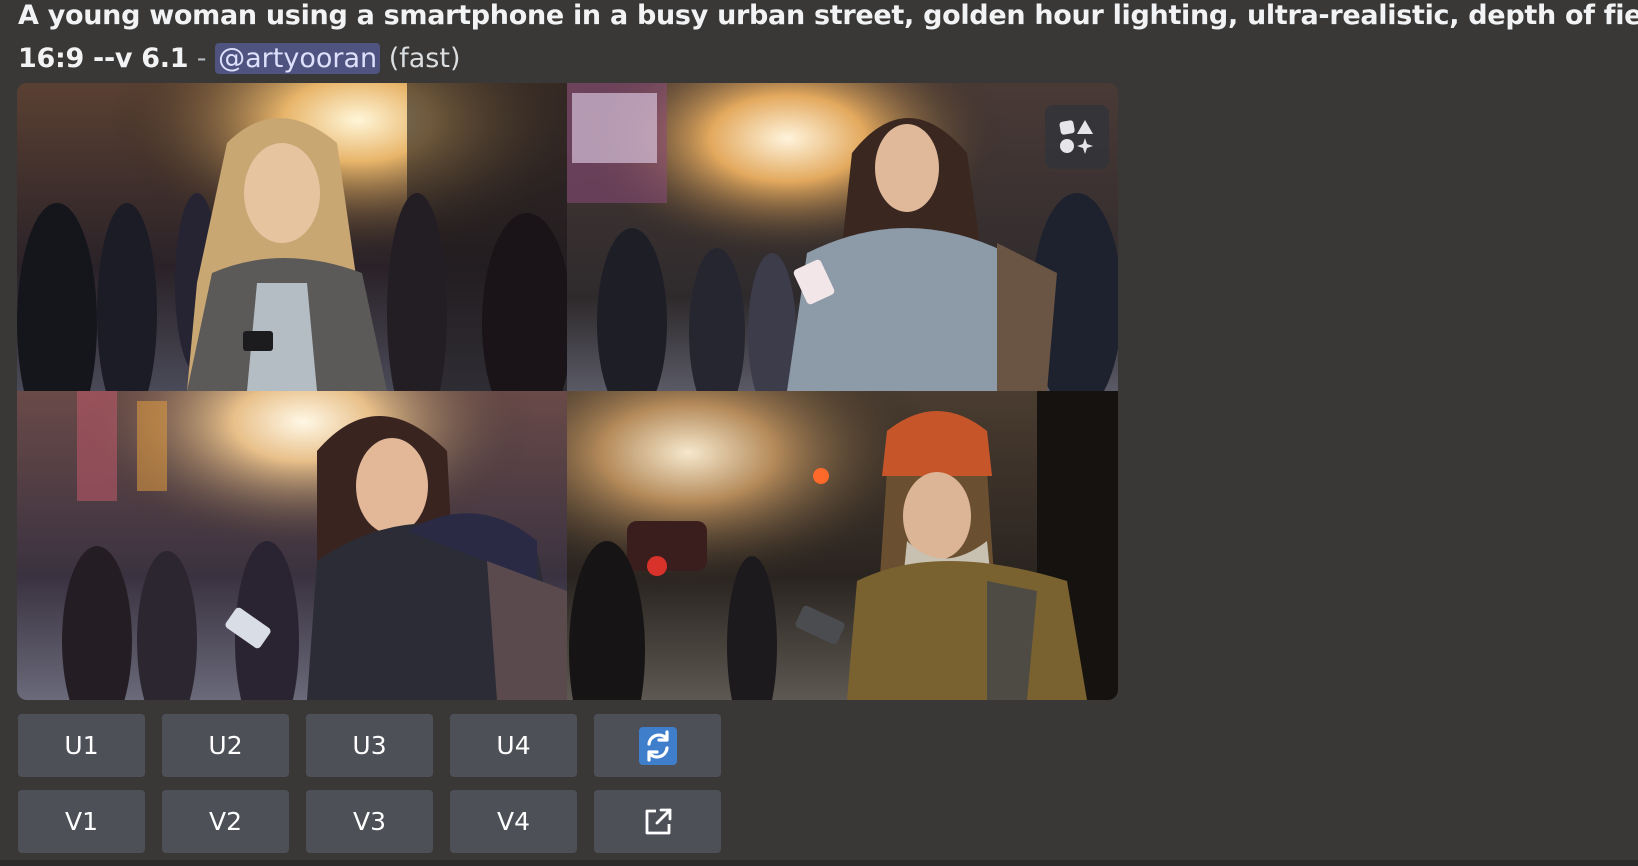  I want to click on variation-2-button: V2, so click(225, 821).